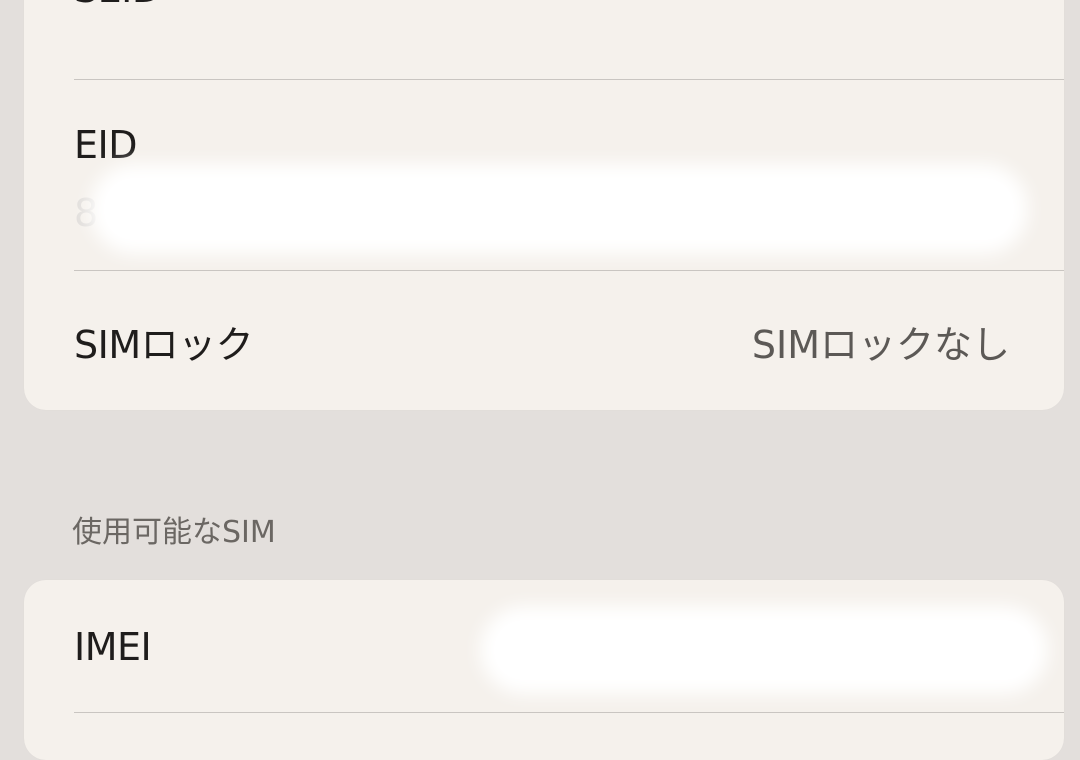 Image resolution: width=1080 pixels, height=760 pixels. What do you see at coordinates (105, 145) in the screenshot?
I see `eid-label: EID` at bounding box center [105, 145].